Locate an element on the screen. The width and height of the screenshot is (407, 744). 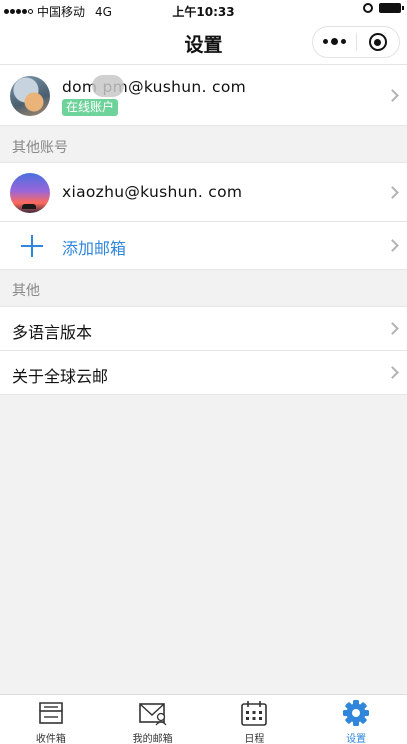
tab-label: 日程 is located at coordinates (254, 739).